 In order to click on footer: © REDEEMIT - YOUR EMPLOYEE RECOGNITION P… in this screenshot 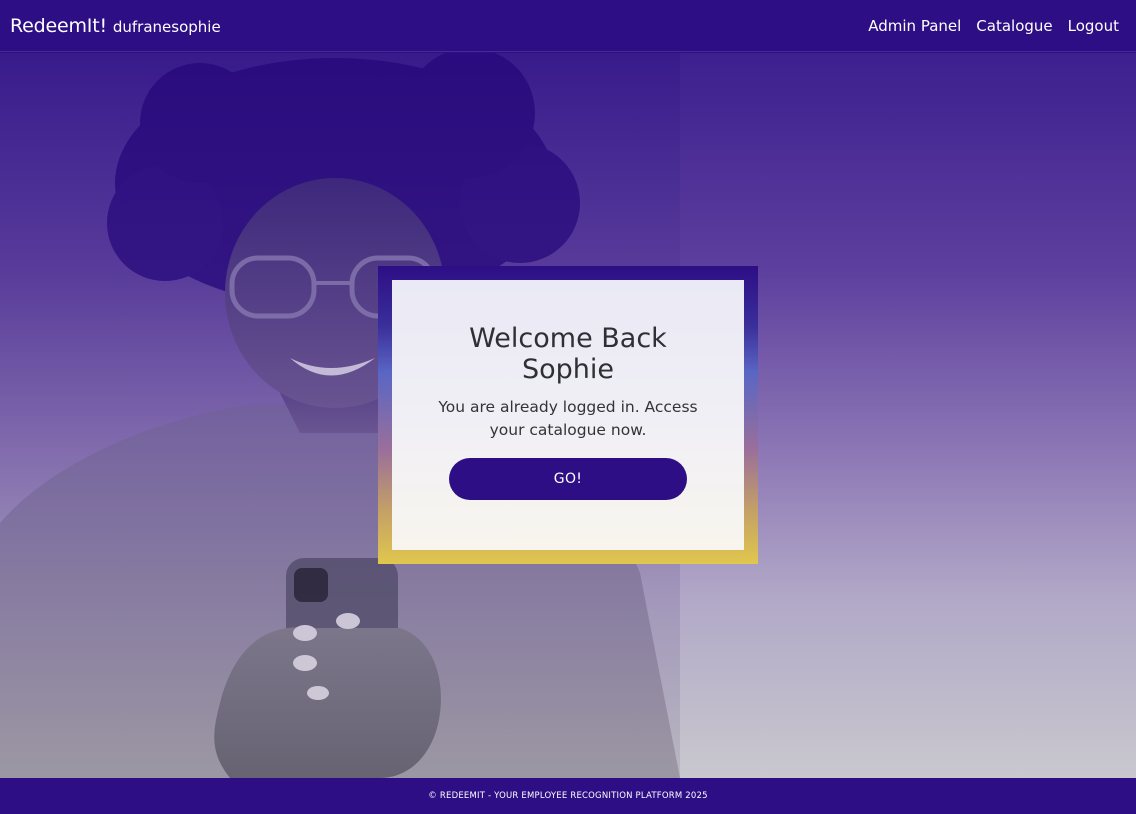, I will do `click(568, 796)`.